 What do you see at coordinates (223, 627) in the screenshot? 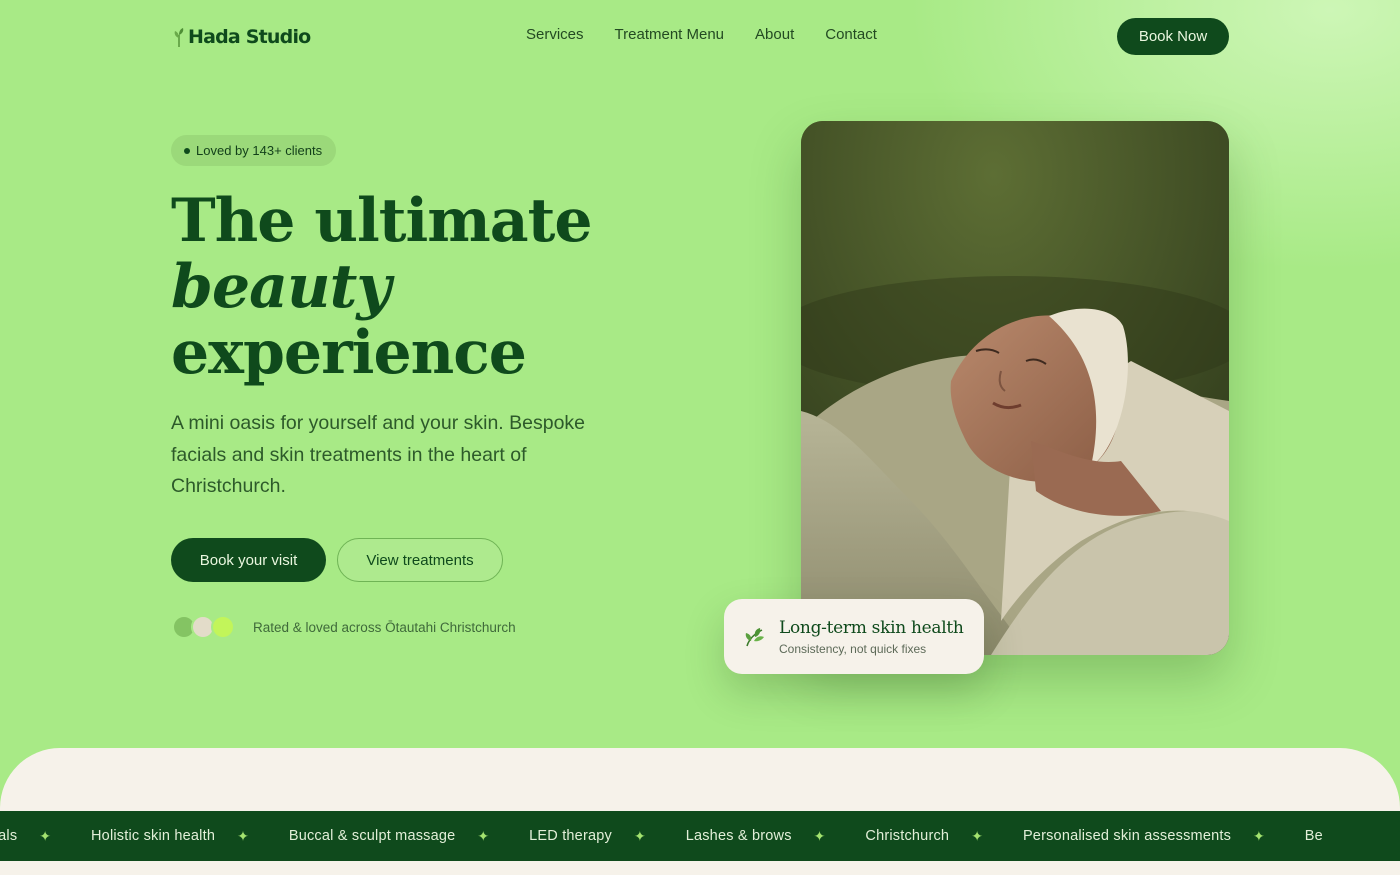
I see `avatar` at bounding box center [223, 627].